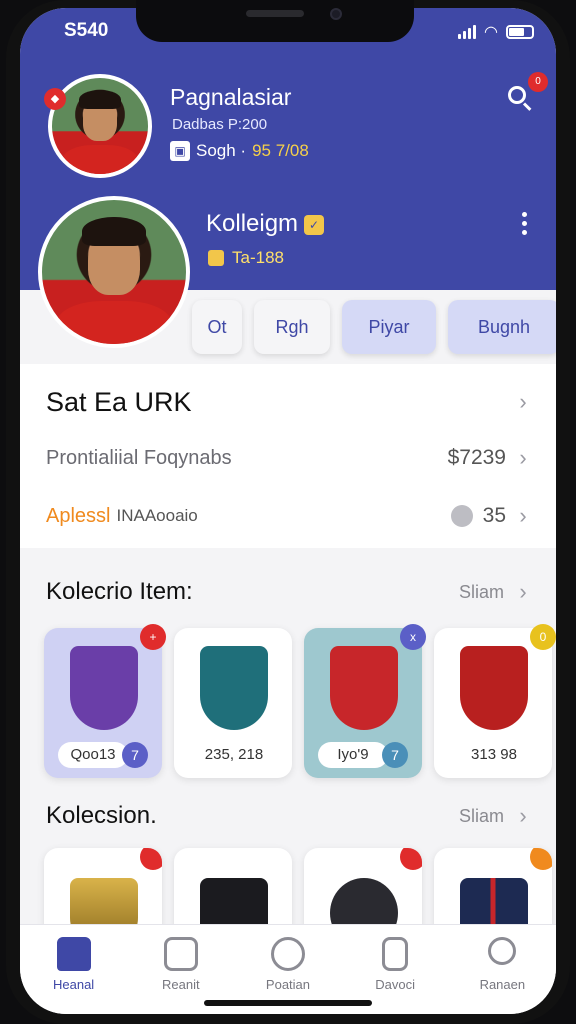 The height and width of the screenshot is (1024, 576). Describe the element at coordinates (288, 402) in the screenshot. I see `list-item-title: Sat Ea URK ›` at that location.